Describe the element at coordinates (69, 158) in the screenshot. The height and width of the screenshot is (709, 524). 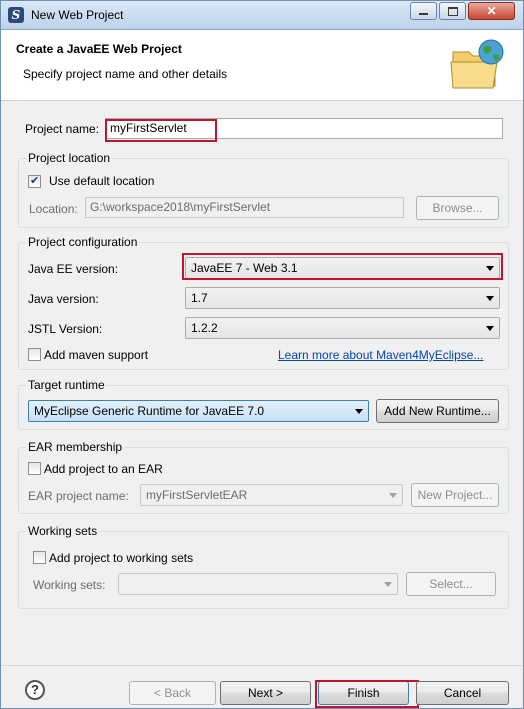
I see `project-location-group-label: Project location` at that location.